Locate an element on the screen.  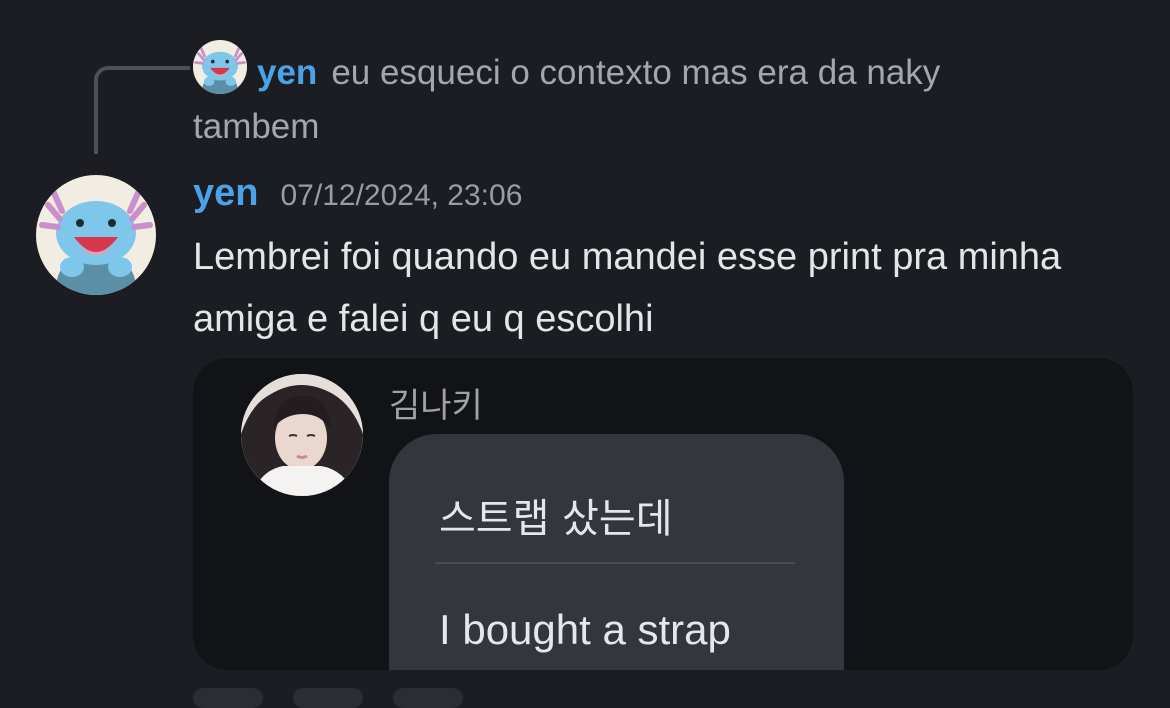
message-timestamp: 07/12/2024, 23:06 is located at coordinates (401, 195).